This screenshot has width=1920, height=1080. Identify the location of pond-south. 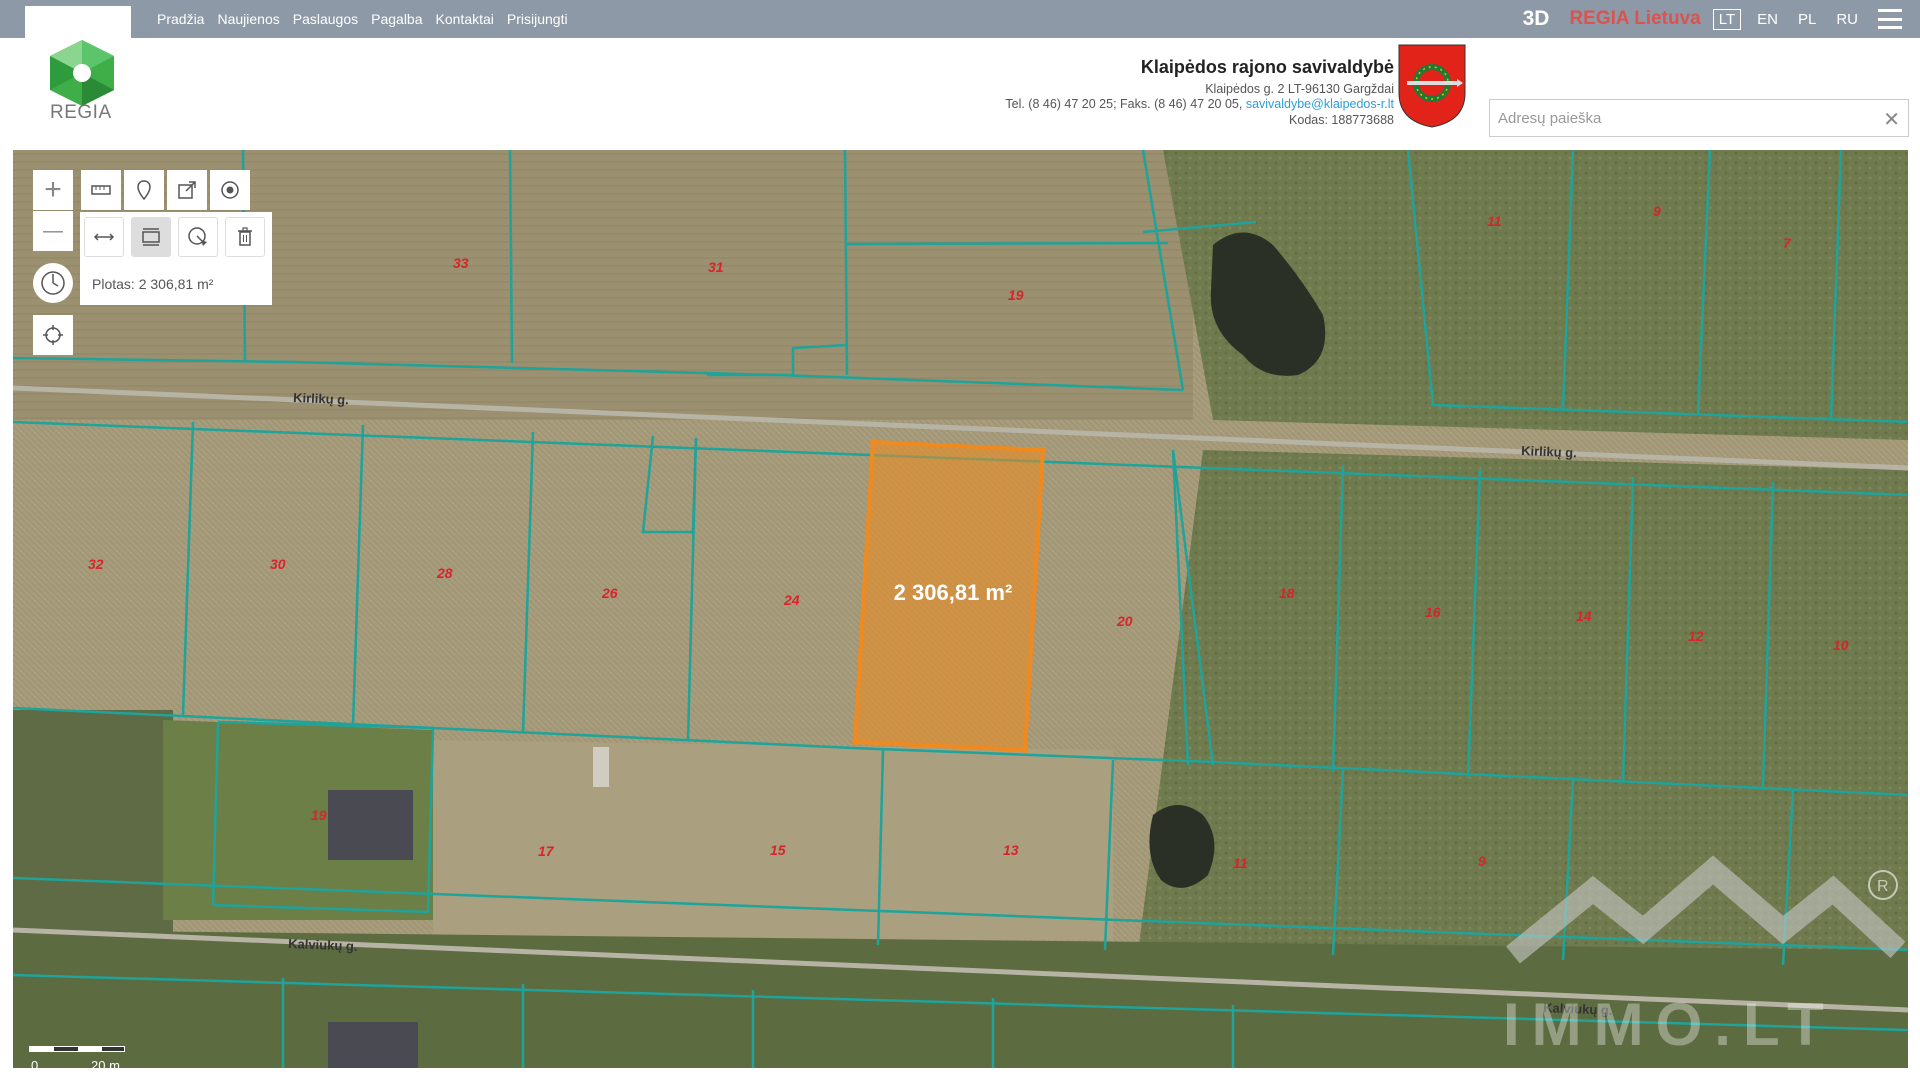
(1182, 846).